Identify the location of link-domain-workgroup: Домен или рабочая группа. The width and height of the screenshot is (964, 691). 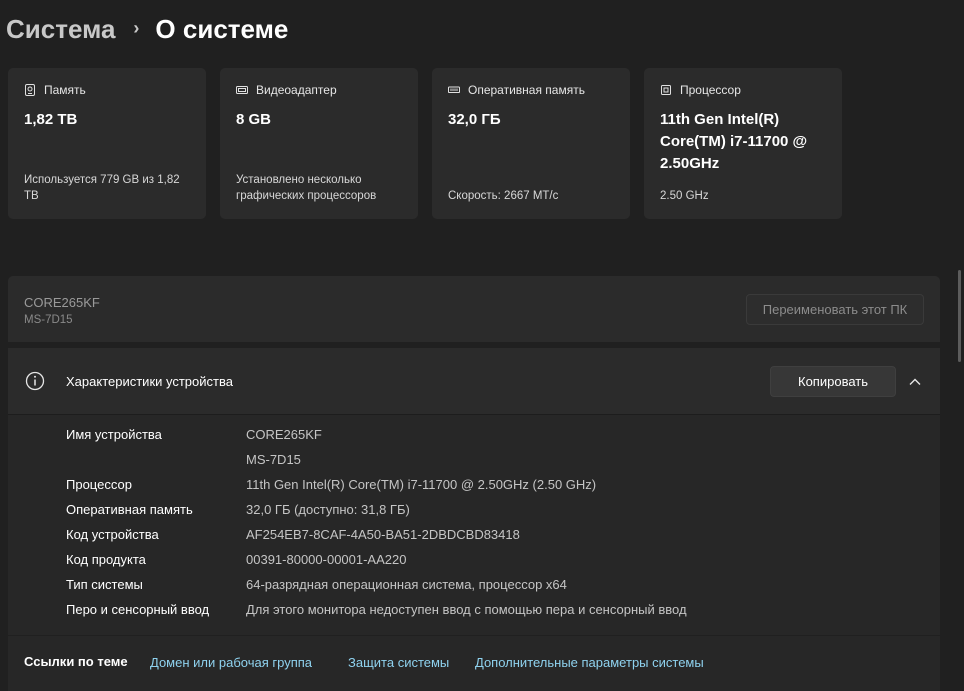
(231, 662).